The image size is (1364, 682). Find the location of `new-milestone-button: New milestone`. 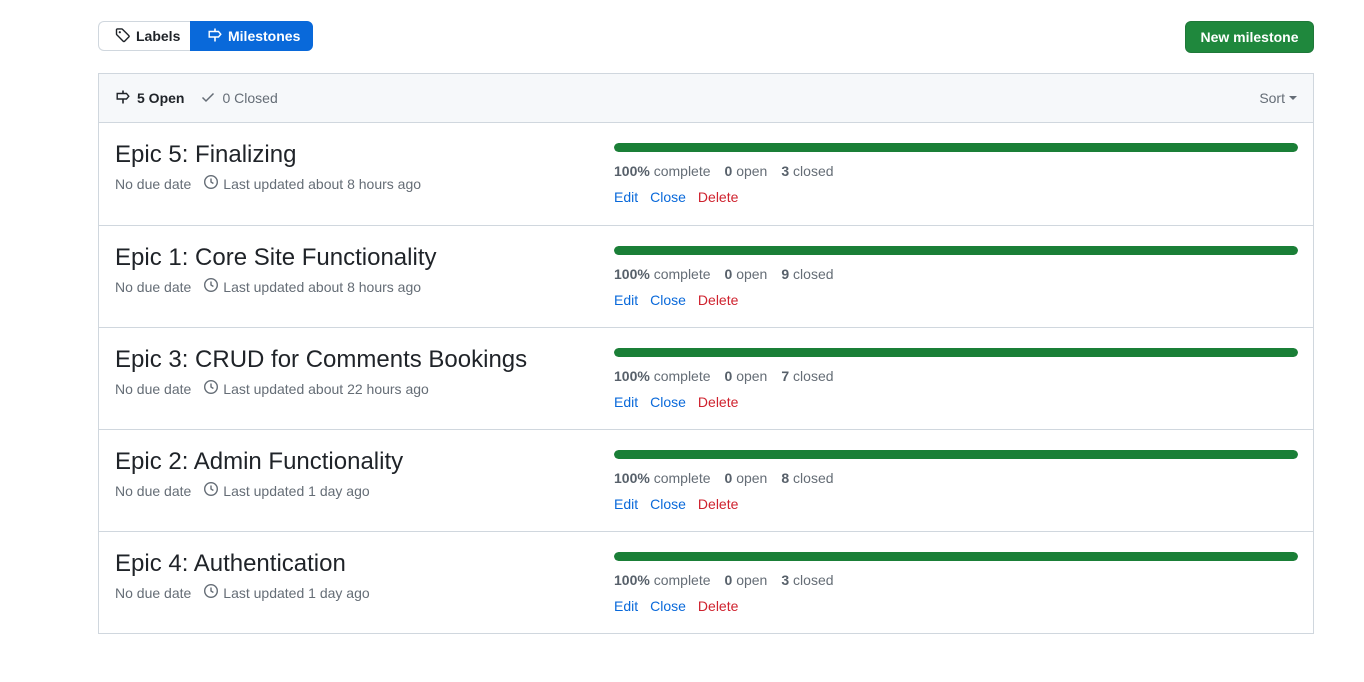

new-milestone-button: New milestone is located at coordinates (1249, 37).